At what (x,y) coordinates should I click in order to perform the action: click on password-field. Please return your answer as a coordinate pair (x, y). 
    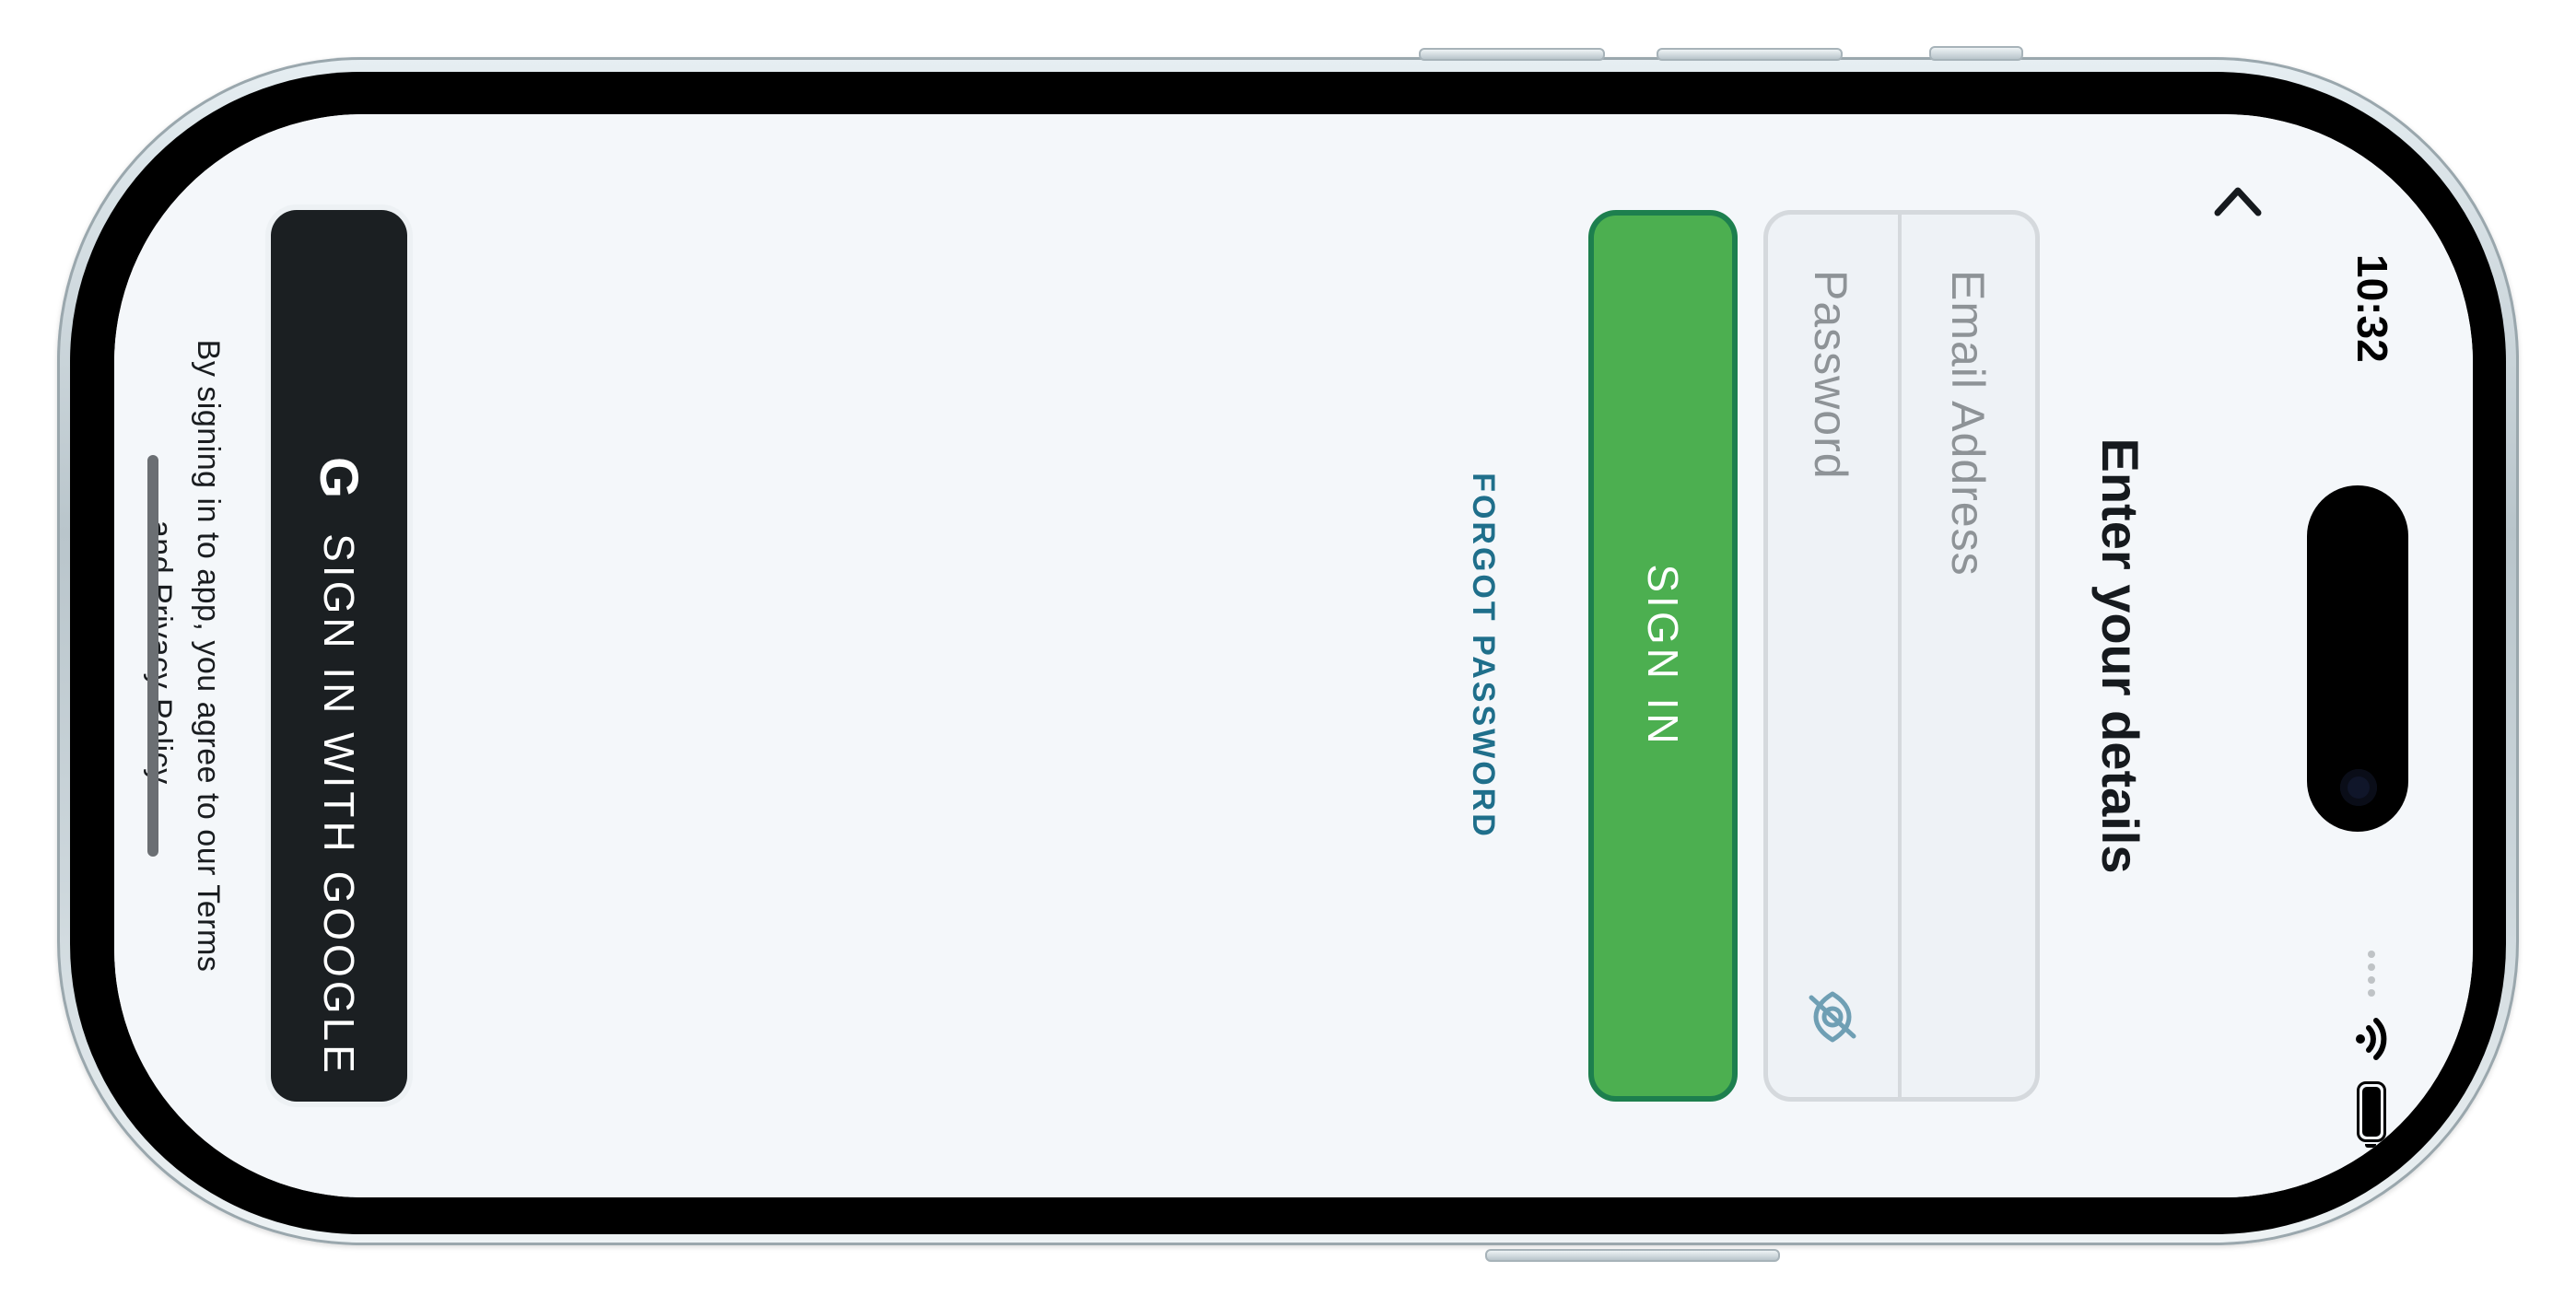
    Looking at the image, I should click on (1831, 656).